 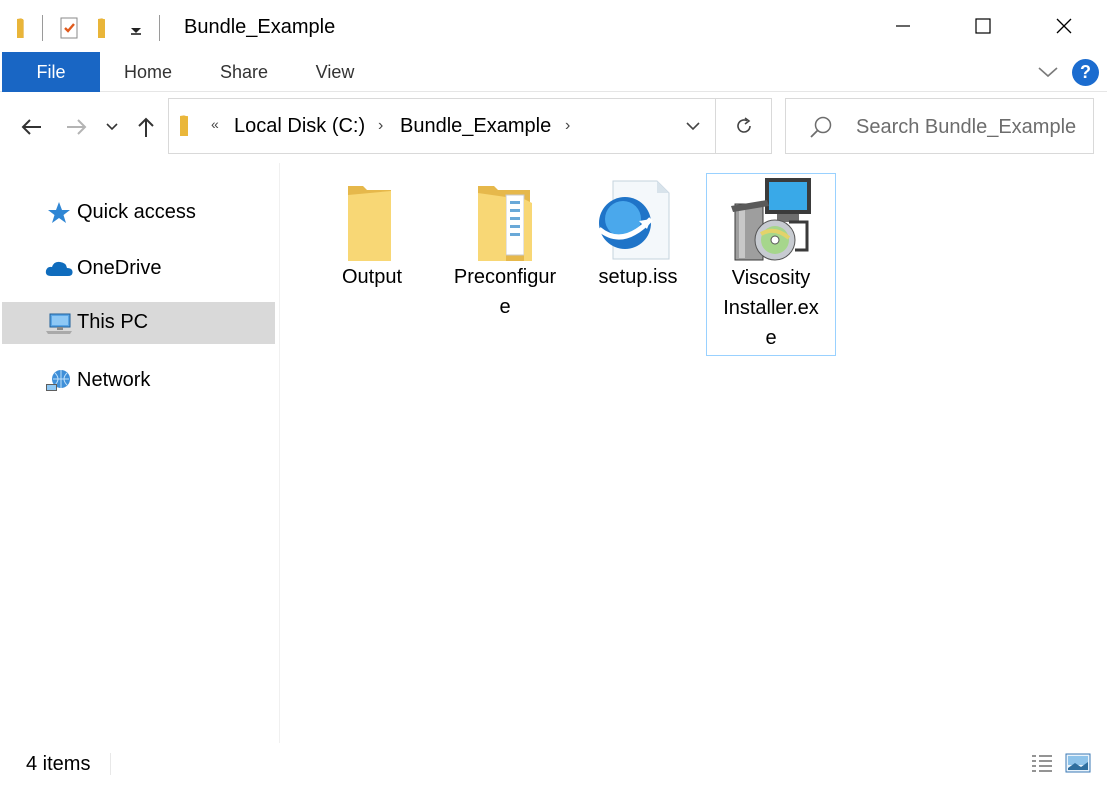 I want to click on sidebar-item-label: Network, so click(x=114, y=380).